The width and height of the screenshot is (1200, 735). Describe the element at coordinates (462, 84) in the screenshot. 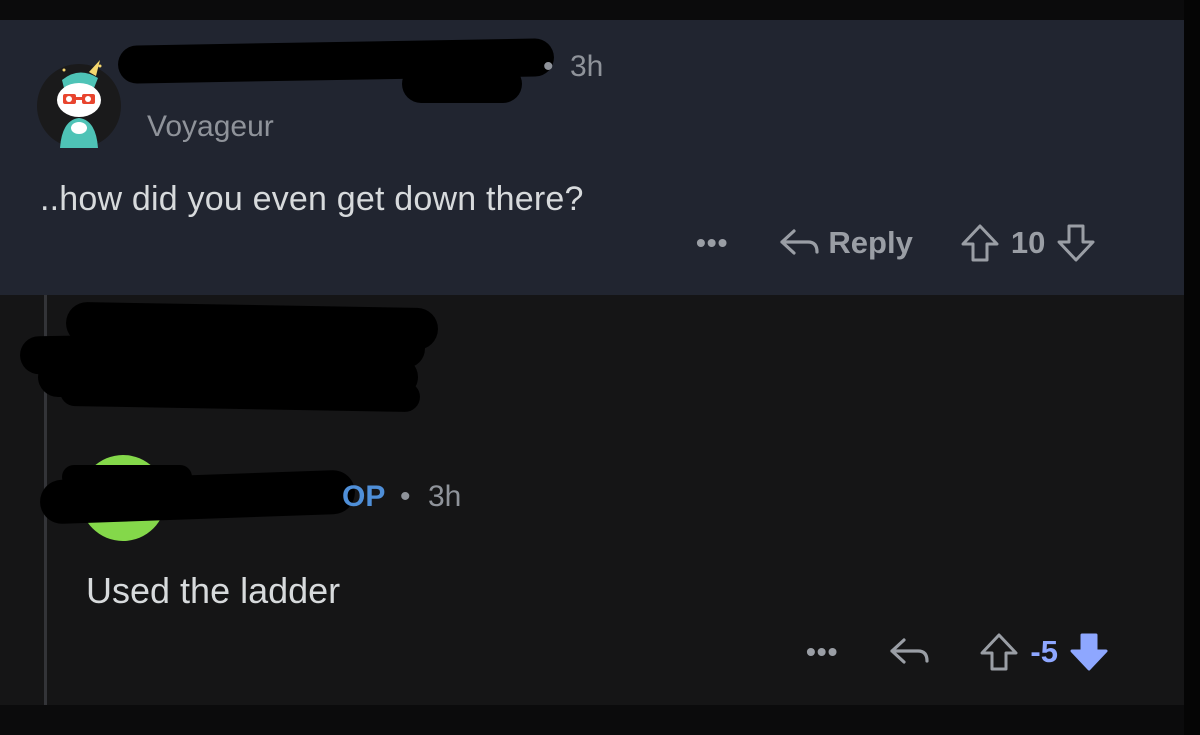

I see `redacted-username-overflow` at that location.